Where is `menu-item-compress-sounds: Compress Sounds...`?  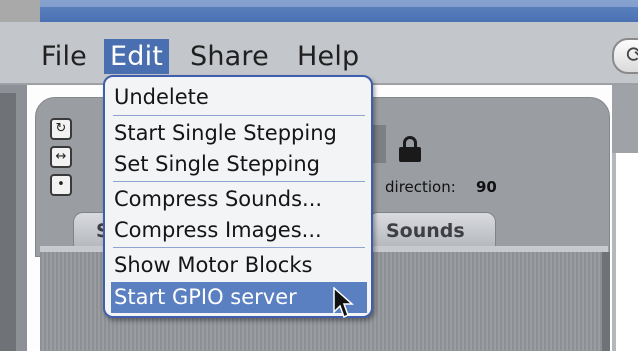 menu-item-compress-sounds: Compress Sounds... is located at coordinates (239, 199).